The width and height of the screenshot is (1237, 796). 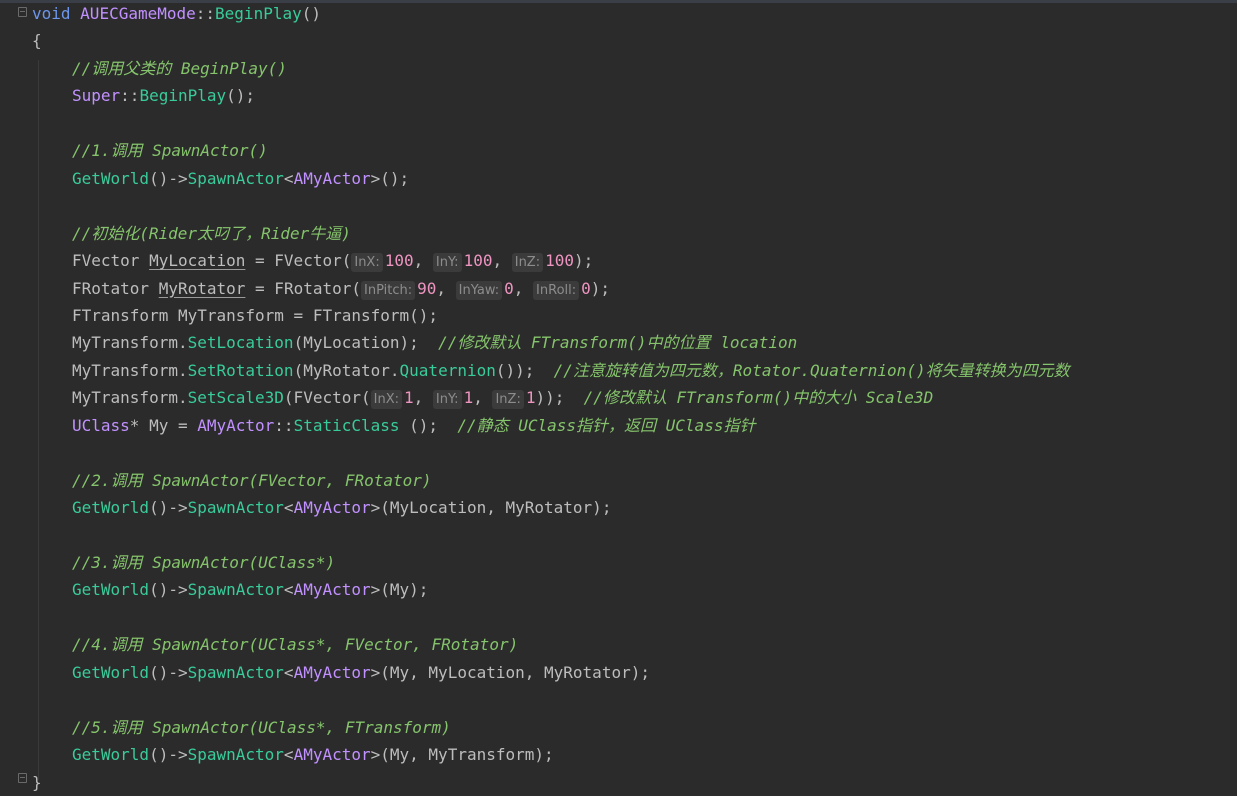 What do you see at coordinates (346, 370) in the screenshot?
I see `code-token: (MyRotator.` at bounding box center [346, 370].